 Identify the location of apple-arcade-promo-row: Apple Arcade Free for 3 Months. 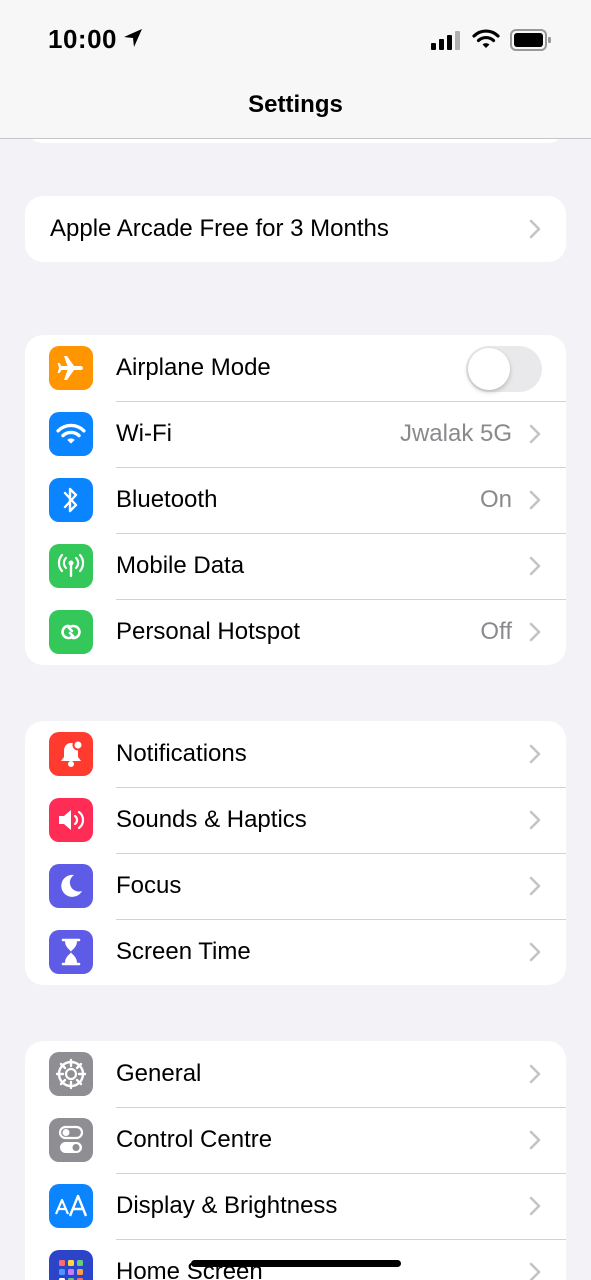
(295, 229).